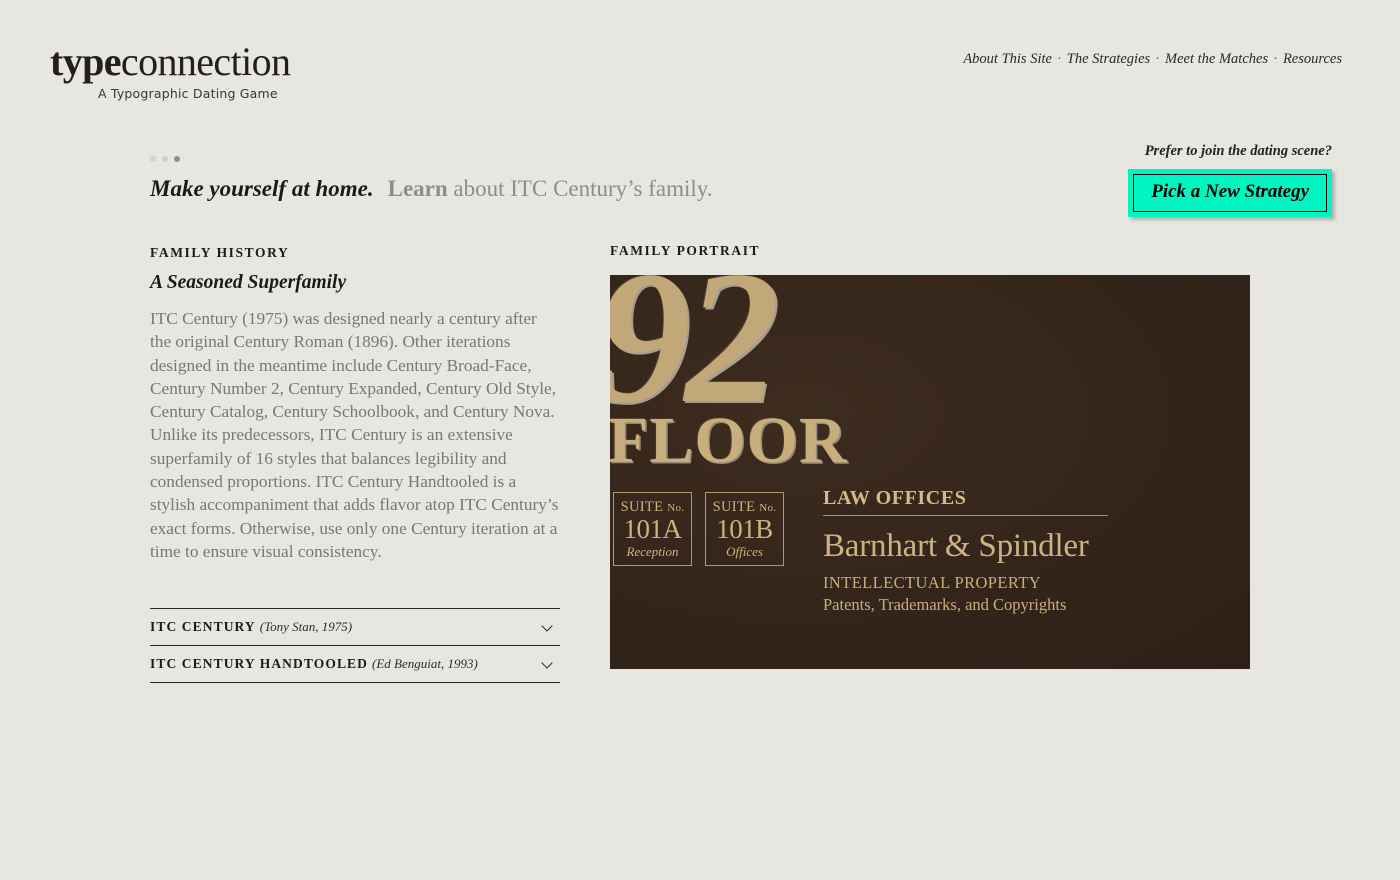 The height and width of the screenshot is (880, 1400). What do you see at coordinates (1007, 59) in the screenshot?
I see `nav-item-about-this-site: About This Site` at bounding box center [1007, 59].